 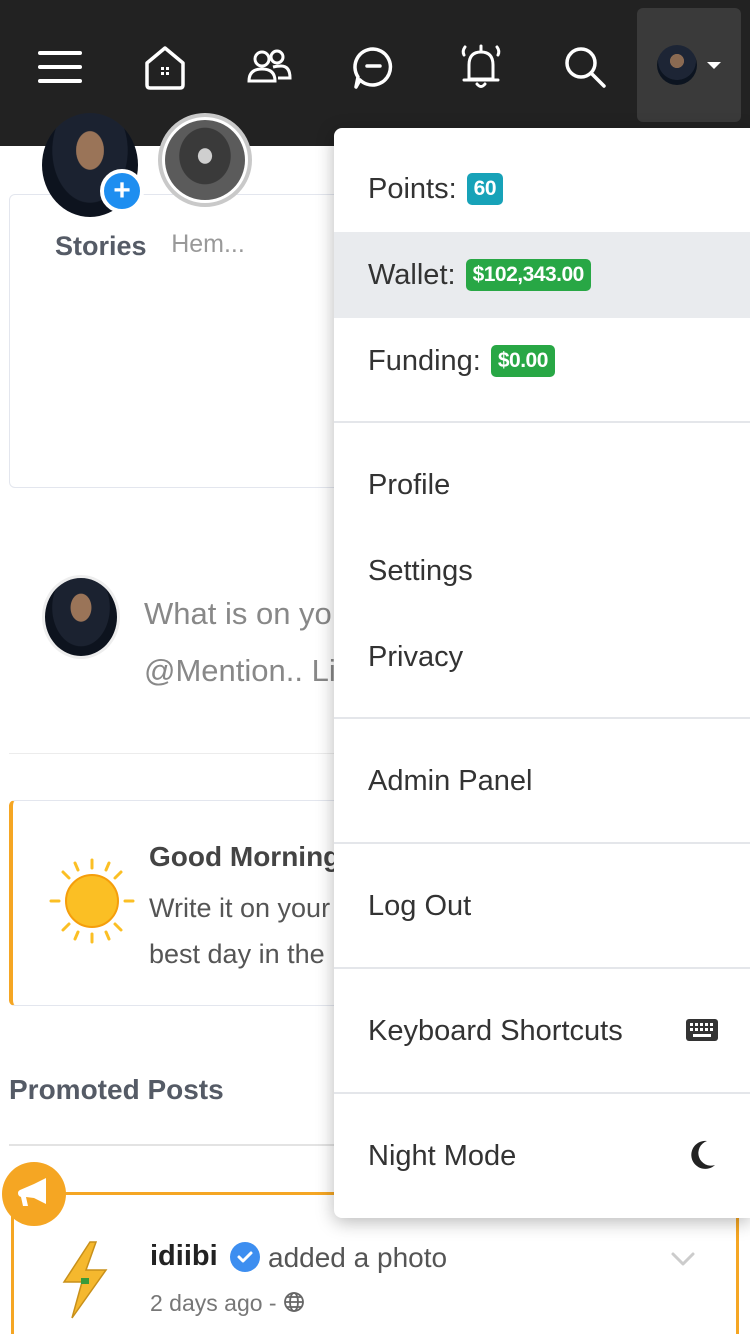 I want to click on points-label: Points:, so click(x=412, y=188).